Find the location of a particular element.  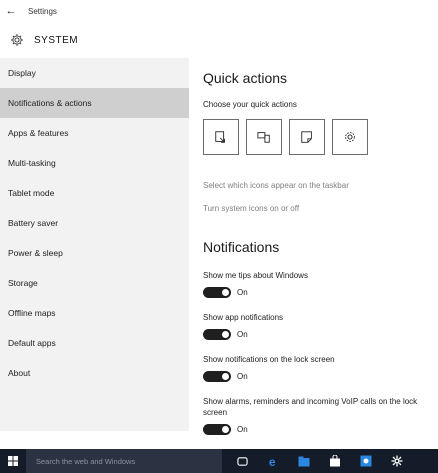

gear-icon is located at coordinates (17, 40).